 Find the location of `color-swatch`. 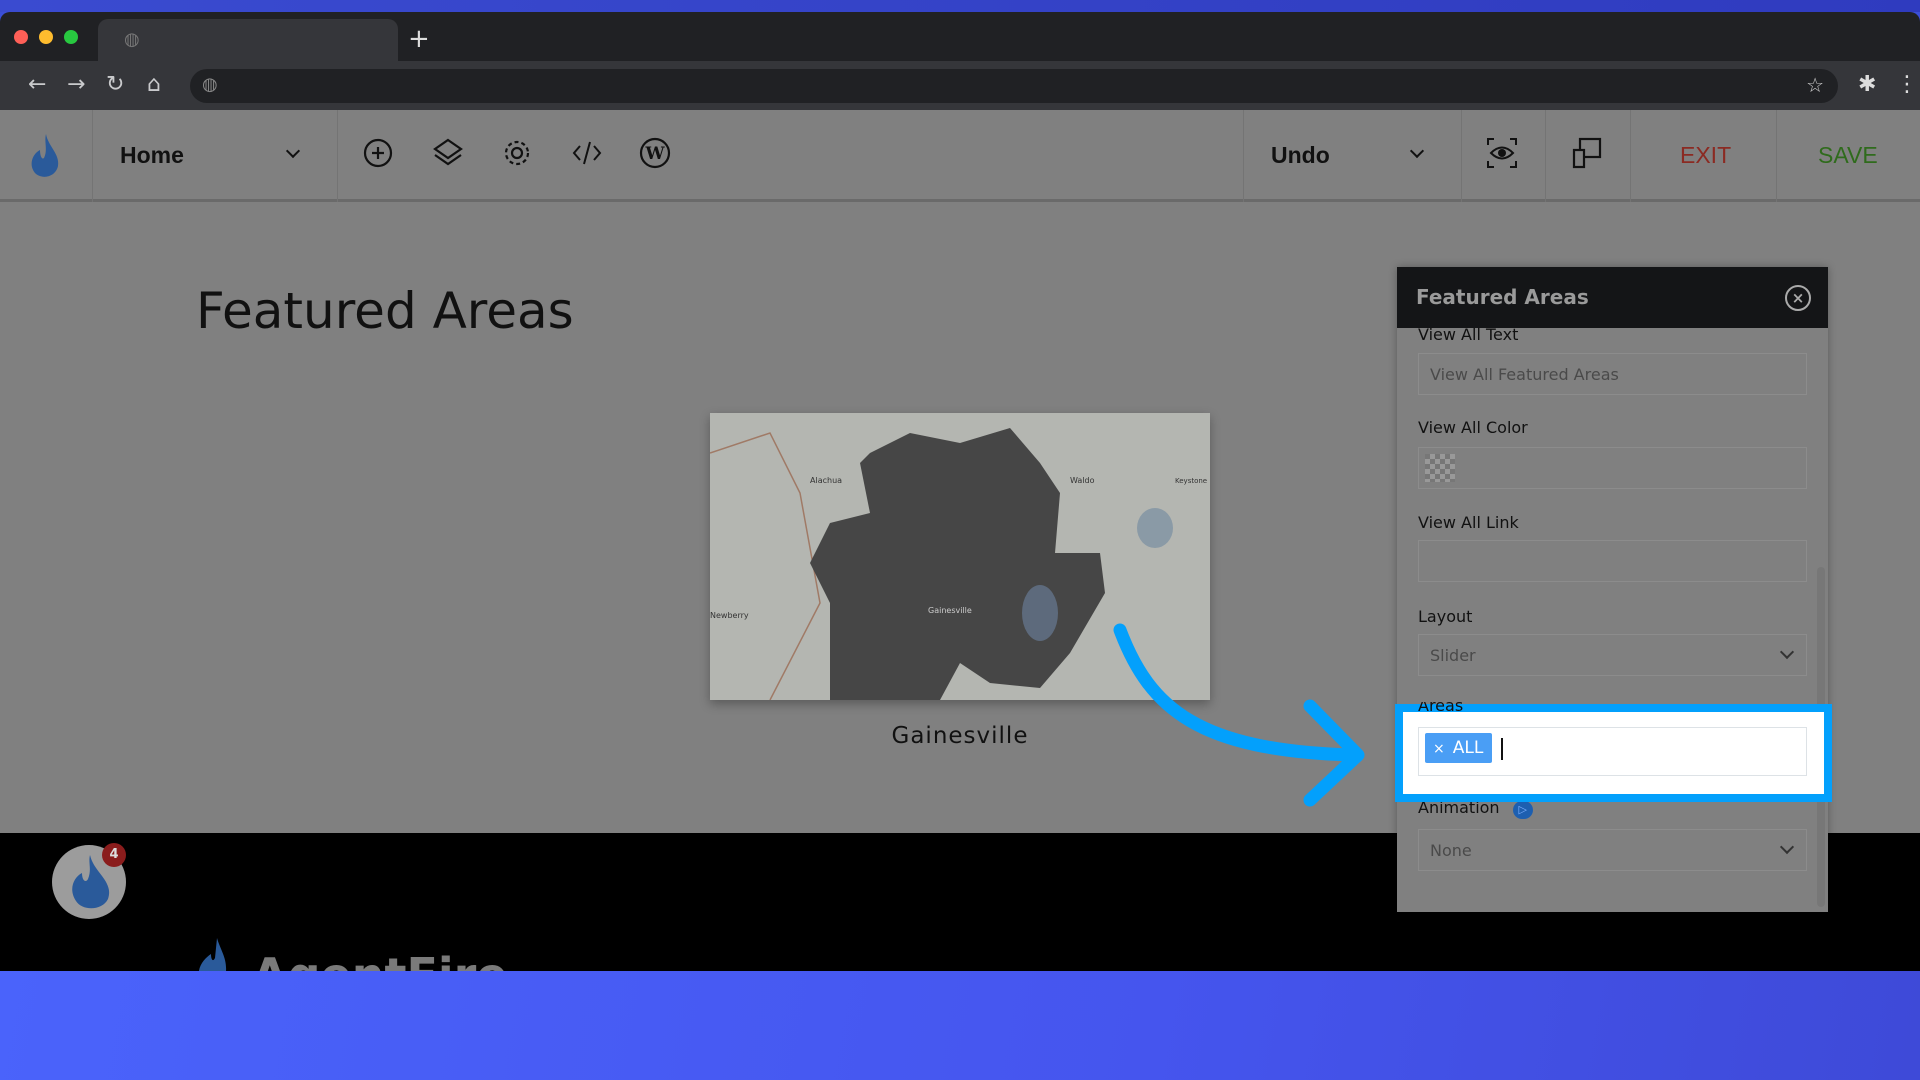

color-swatch is located at coordinates (1440, 468).